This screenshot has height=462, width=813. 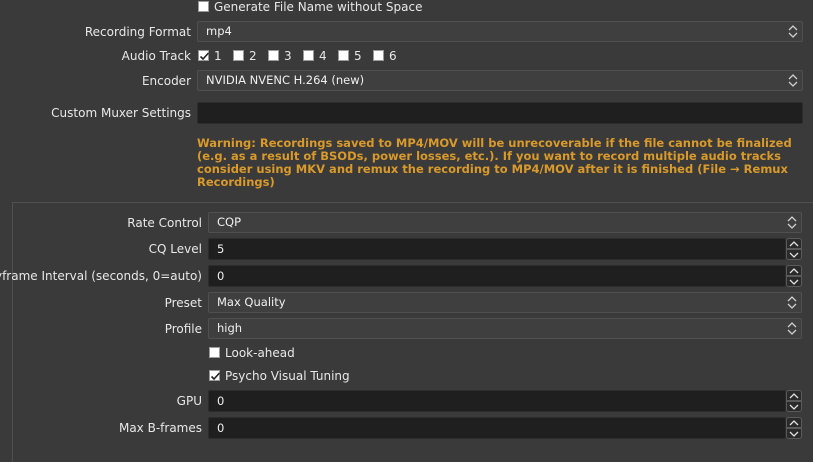 I want to click on preset-value: Max Quality, so click(x=251, y=302).